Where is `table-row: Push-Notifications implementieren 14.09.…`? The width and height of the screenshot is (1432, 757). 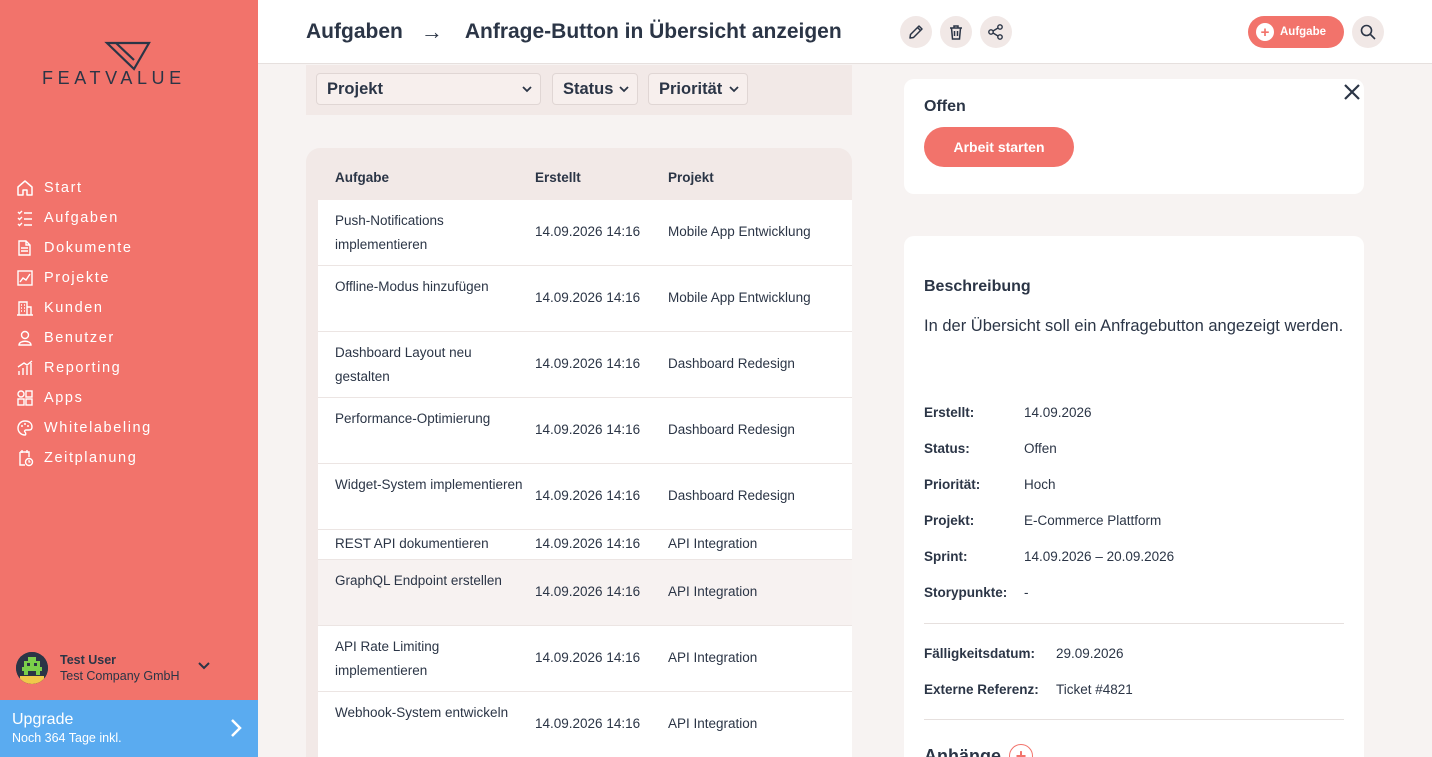
table-row: Push-Notifications implementieren 14.09.… is located at coordinates (585, 233).